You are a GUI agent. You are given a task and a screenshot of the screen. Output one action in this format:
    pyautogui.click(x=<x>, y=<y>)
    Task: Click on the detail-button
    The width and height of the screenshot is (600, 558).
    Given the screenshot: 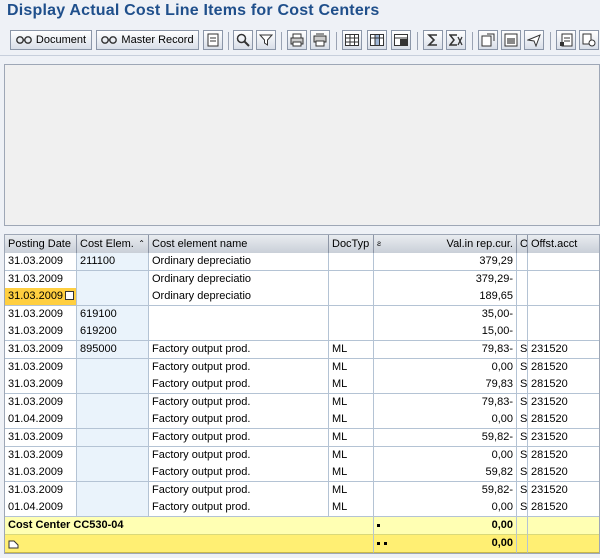 What is the action you would take?
    pyautogui.click(x=213, y=40)
    